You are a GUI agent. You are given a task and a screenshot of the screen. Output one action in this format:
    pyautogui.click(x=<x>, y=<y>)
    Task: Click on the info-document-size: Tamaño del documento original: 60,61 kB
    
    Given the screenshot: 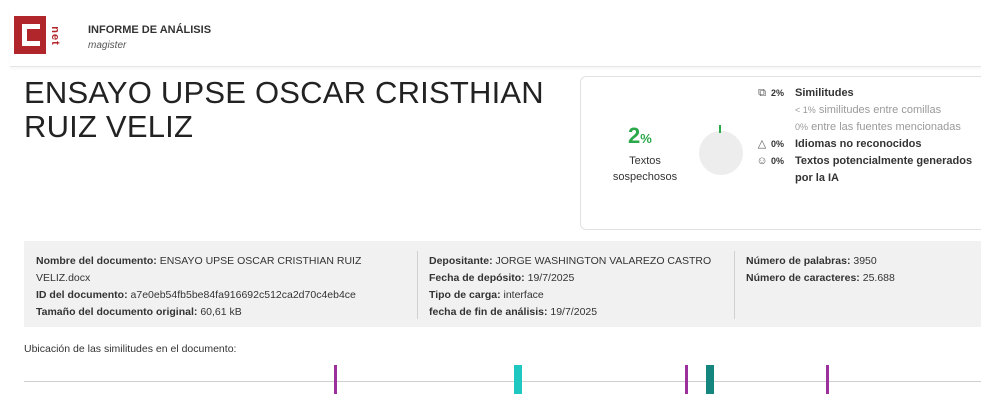 What is the action you would take?
    pyautogui.click(x=139, y=312)
    